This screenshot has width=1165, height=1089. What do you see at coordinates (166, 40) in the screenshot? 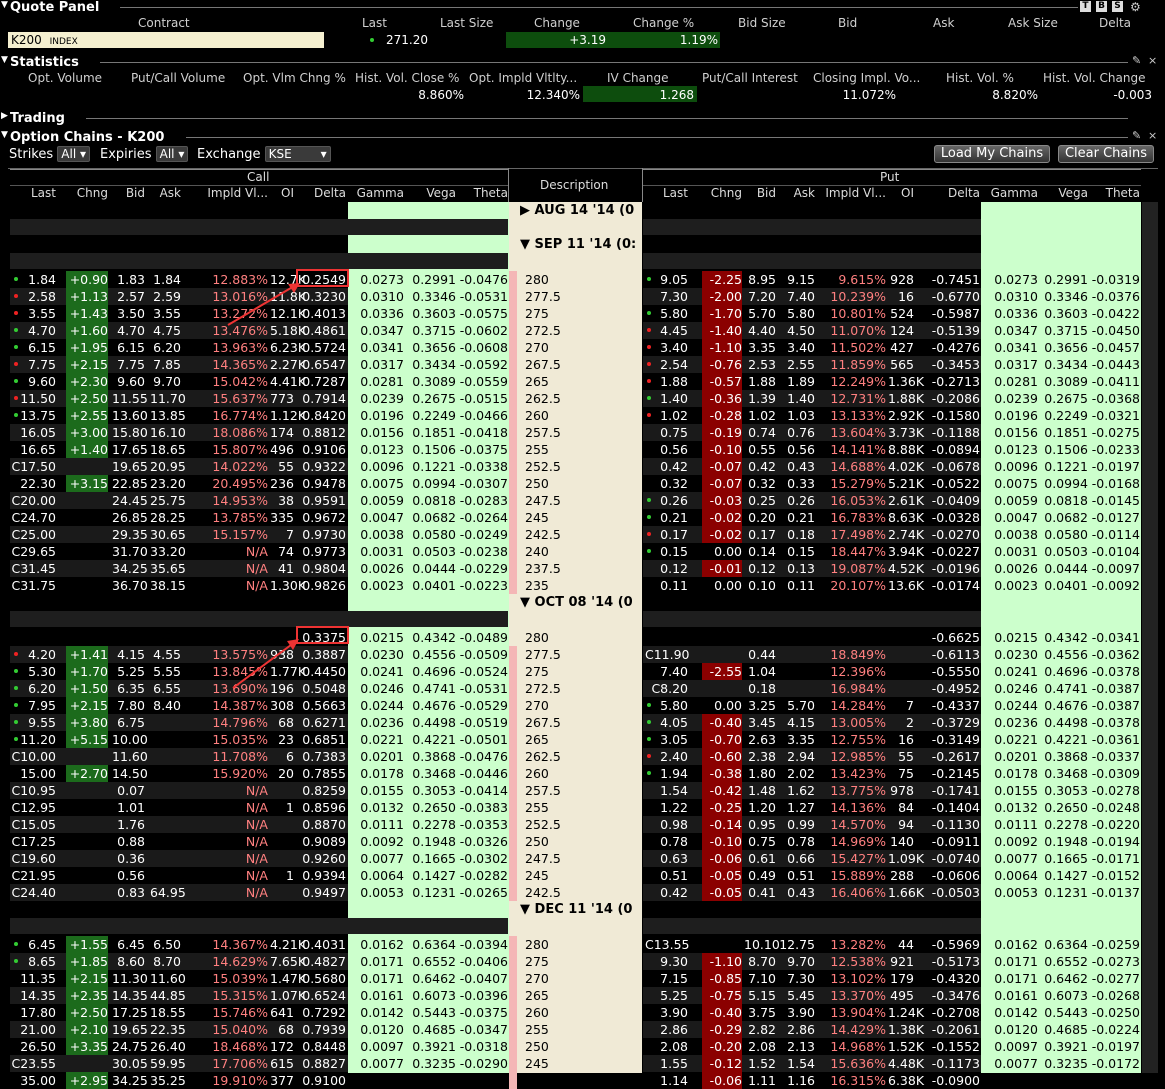
I see `contract-field: K200 INDEX` at bounding box center [166, 40].